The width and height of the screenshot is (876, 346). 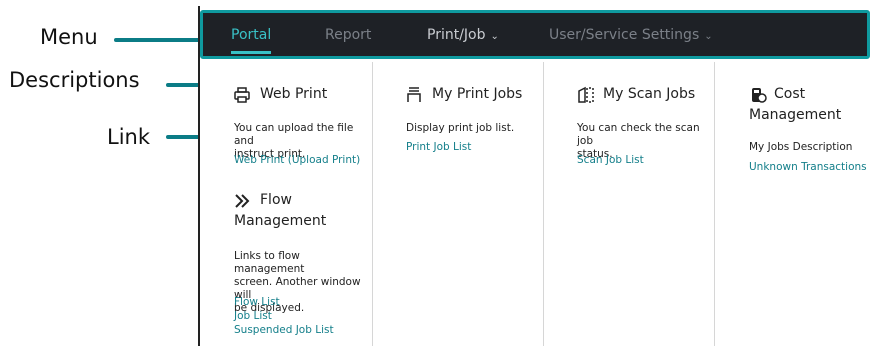 What do you see at coordinates (460, 128) in the screenshot?
I see `my-print-jobs-description: Display print job list.` at bounding box center [460, 128].